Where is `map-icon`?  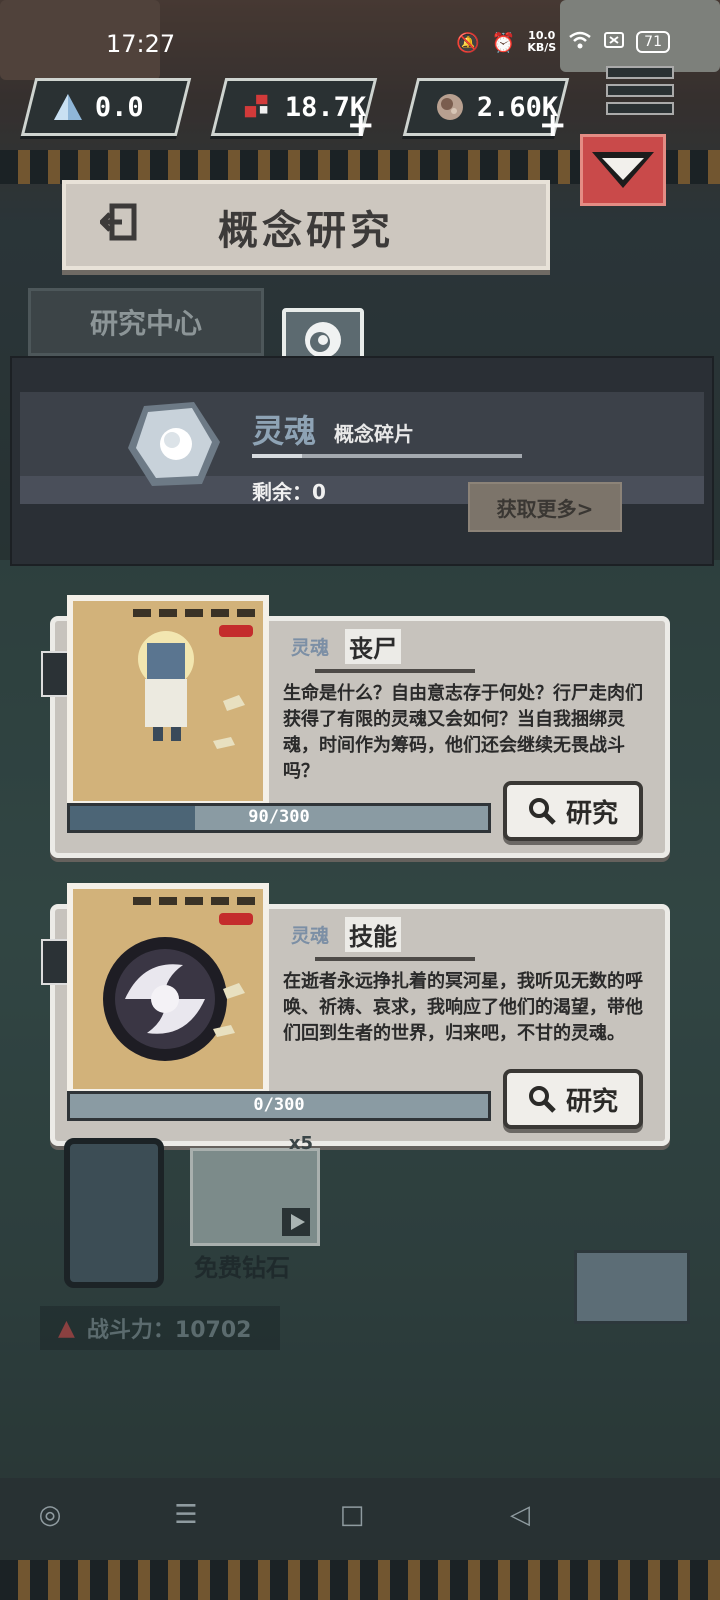 map-icon is located at coordinates (632, 1287).